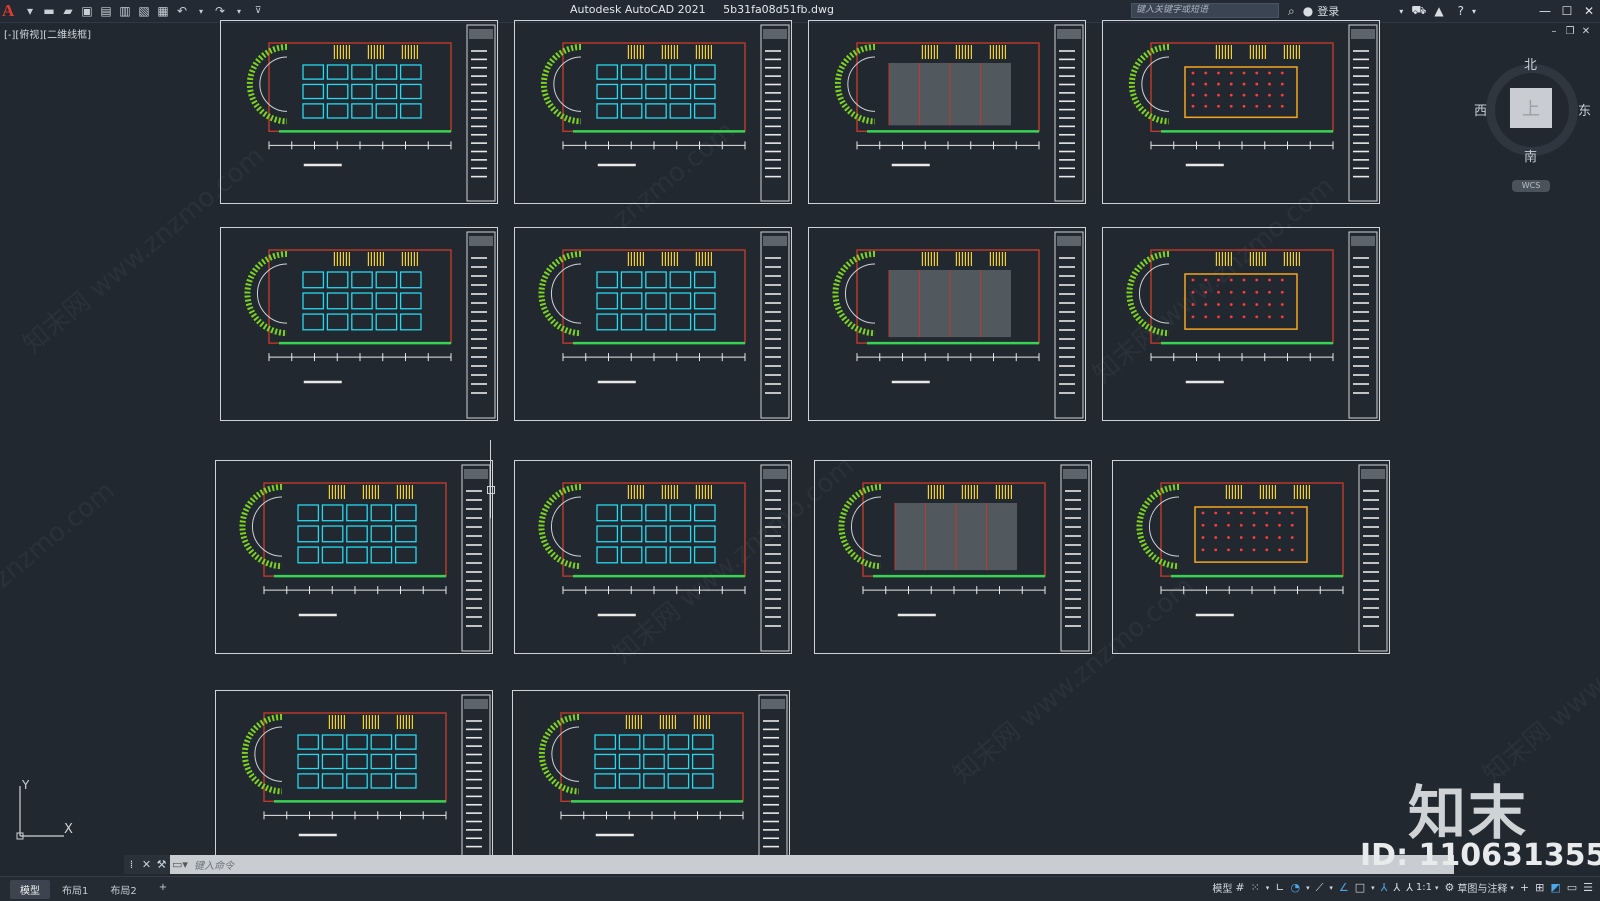 This screenshot has width=1600, height=901. What do you see at coordinates (1461, 11) in the screenshot?
I see `help-icon: ?` at bounding box center [1461, 11].